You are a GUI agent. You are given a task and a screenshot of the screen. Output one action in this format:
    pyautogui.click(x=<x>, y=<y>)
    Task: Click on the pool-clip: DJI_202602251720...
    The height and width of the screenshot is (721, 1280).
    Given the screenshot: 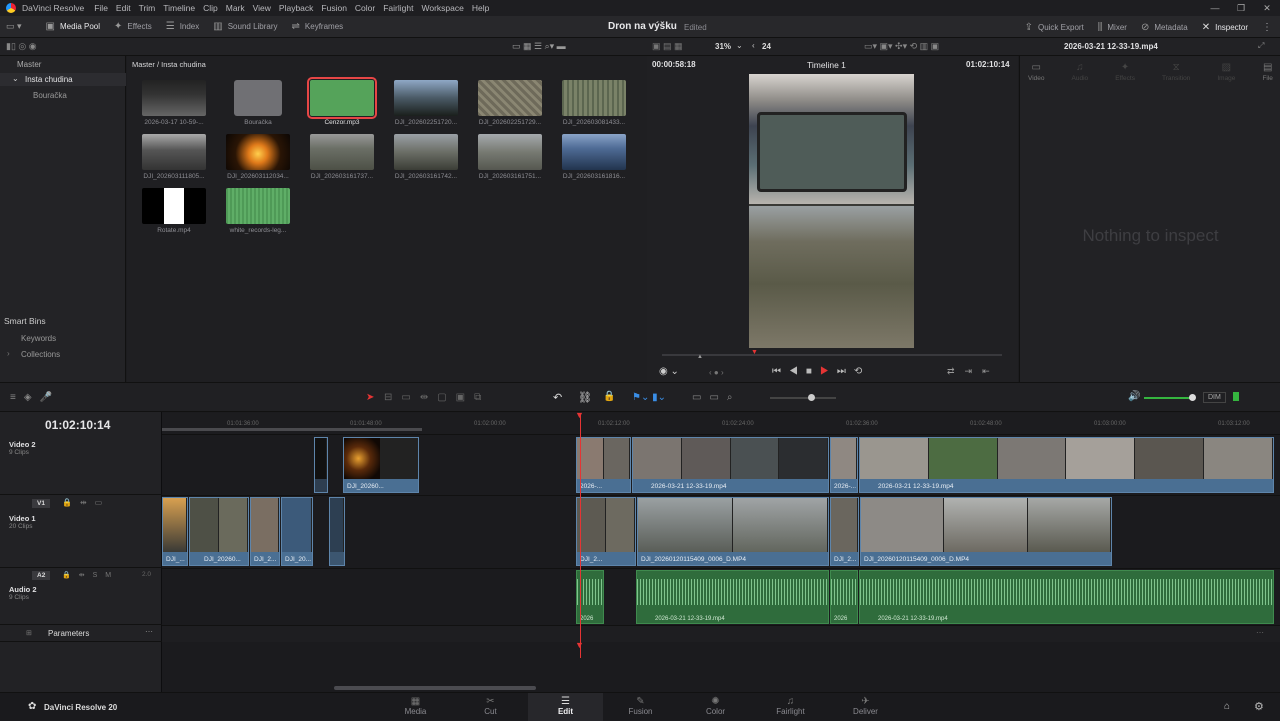 What is the action you would take?
    pyautogui.click(x=426, y=103)
    